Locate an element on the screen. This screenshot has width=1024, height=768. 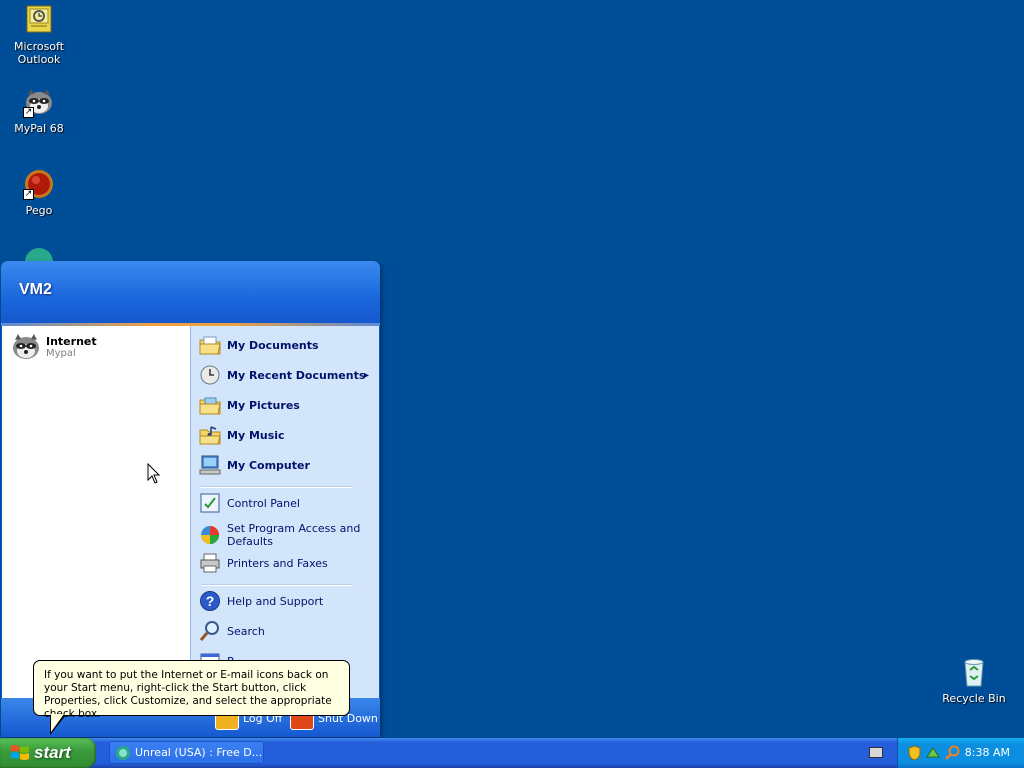
start-menu-header: VM2 is located at coordinates (190, 293).